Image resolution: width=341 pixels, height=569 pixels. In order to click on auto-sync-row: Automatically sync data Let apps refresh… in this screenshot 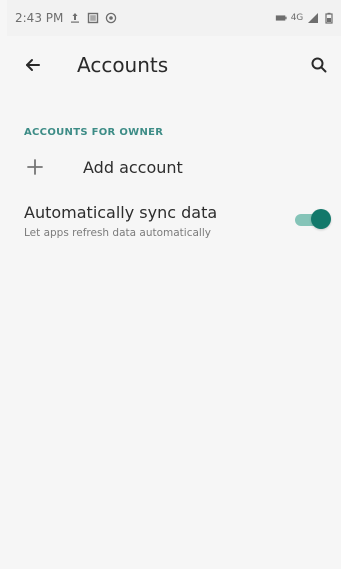, I will do `click(174, 231)`.